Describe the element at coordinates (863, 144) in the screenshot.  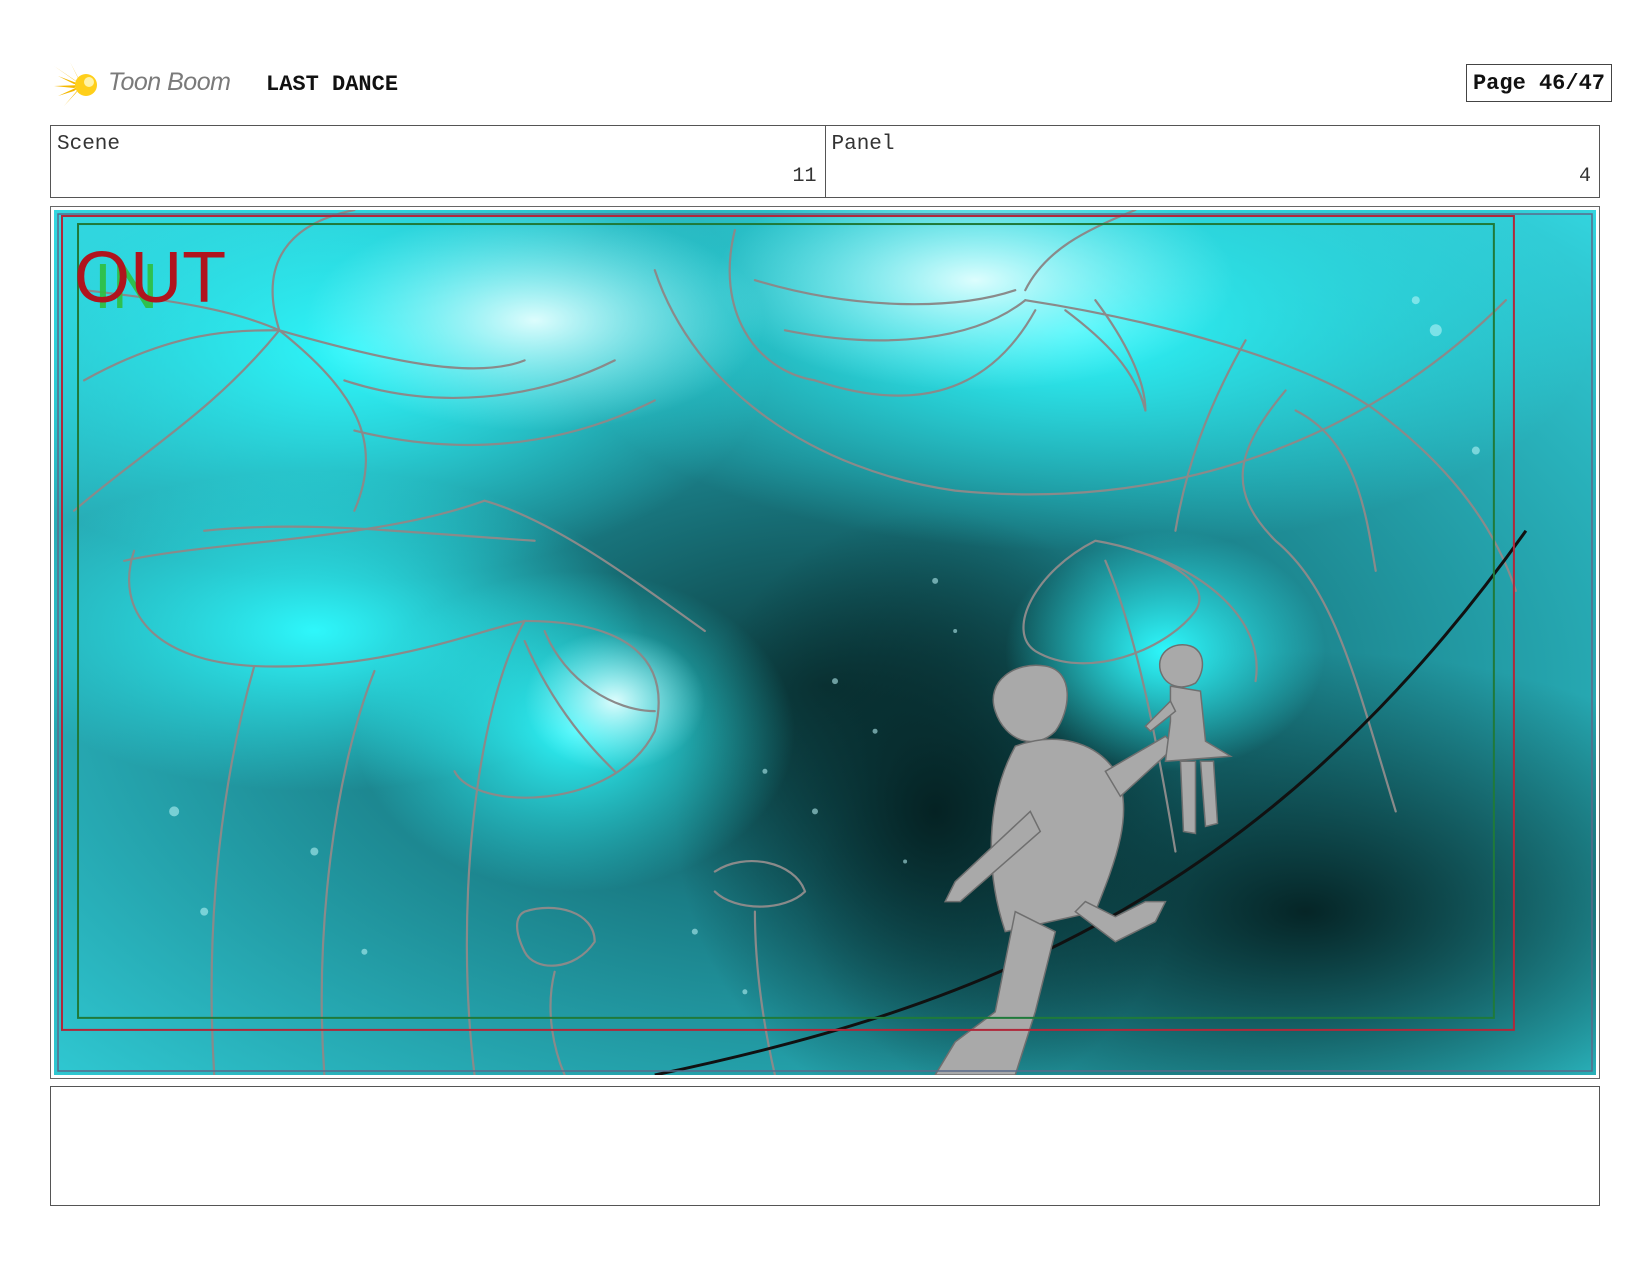
I see `panel-label: Panel` at that location.